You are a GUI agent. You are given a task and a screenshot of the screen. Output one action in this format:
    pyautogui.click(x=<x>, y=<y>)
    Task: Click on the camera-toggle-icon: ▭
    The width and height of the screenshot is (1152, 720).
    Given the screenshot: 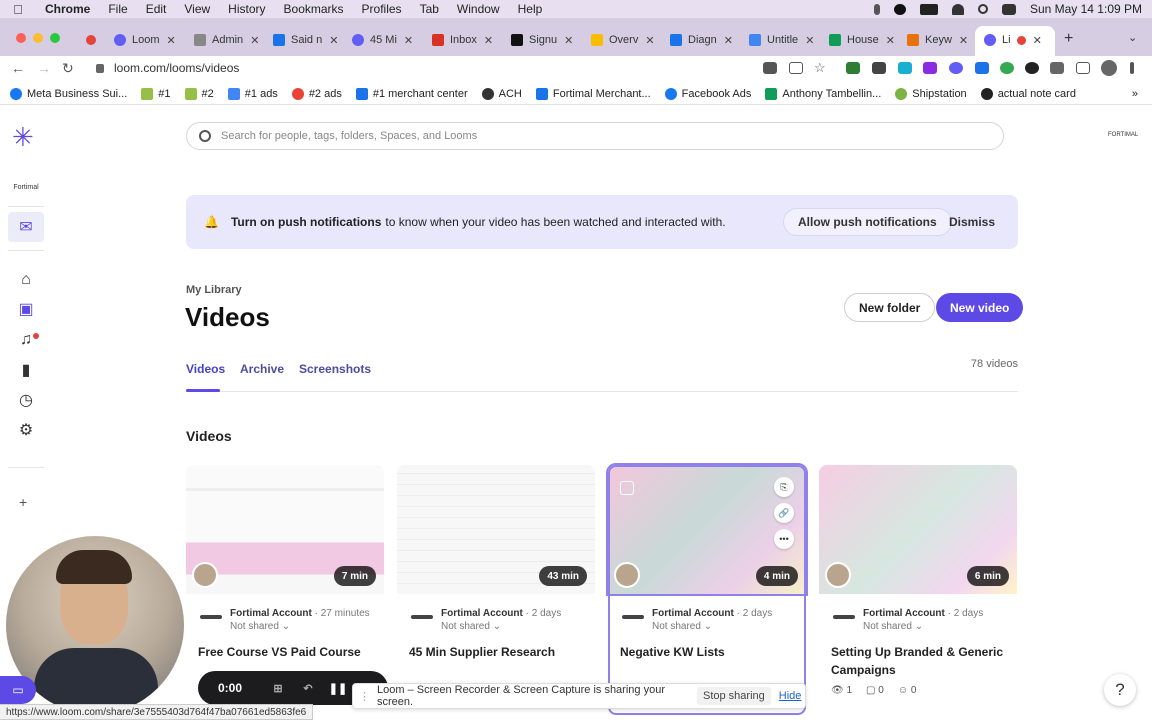 What is the action you would take?
    pyautogui.click(x=18, y=690)
    